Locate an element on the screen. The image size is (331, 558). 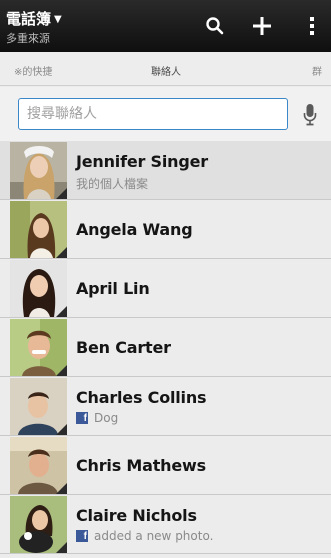
contact-row: Chris Mathews is located at coordinates (165, 465).